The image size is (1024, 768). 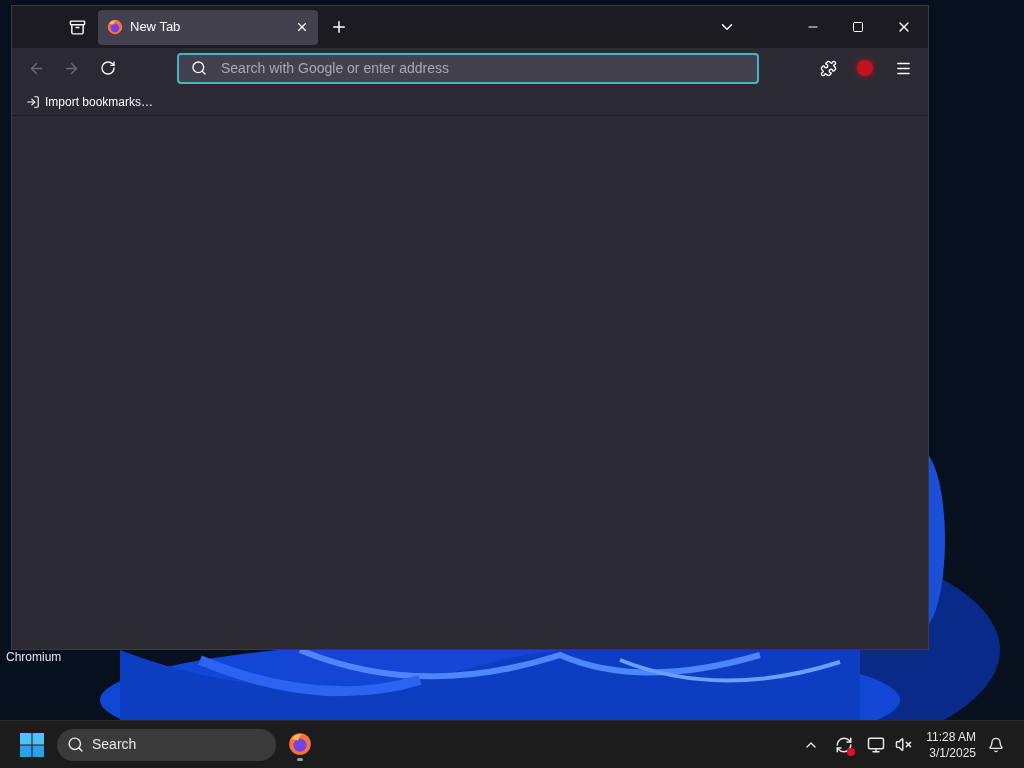 I want to click on reload-icon, so click(x=108, y=68).